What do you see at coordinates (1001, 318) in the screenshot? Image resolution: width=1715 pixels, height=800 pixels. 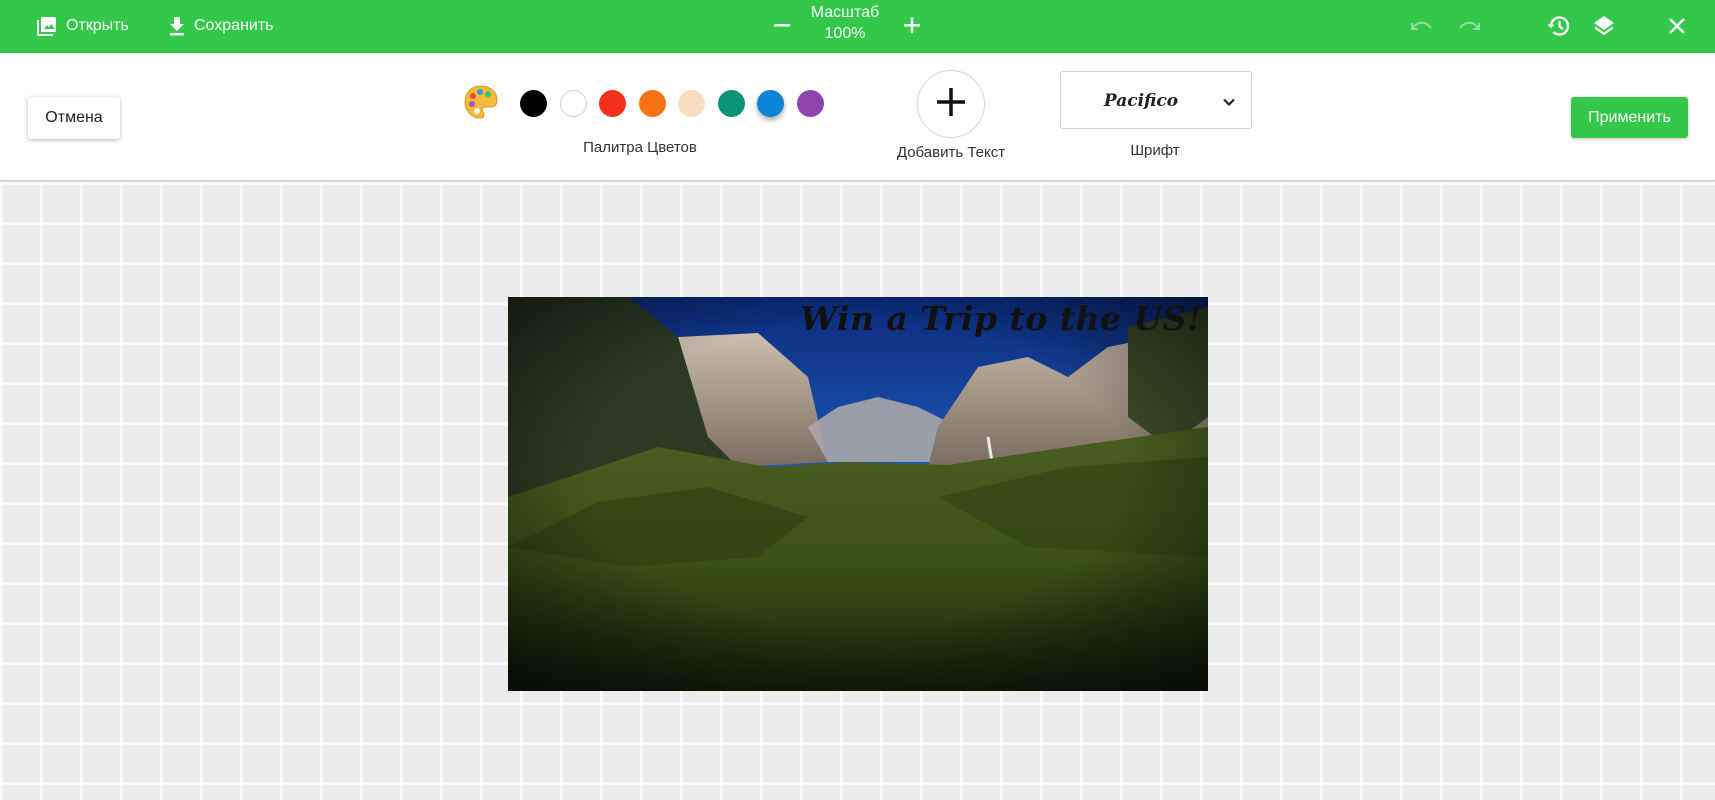 I see `overlay-text: Win a Trip to the US!` at bounding box center [1001, 318].